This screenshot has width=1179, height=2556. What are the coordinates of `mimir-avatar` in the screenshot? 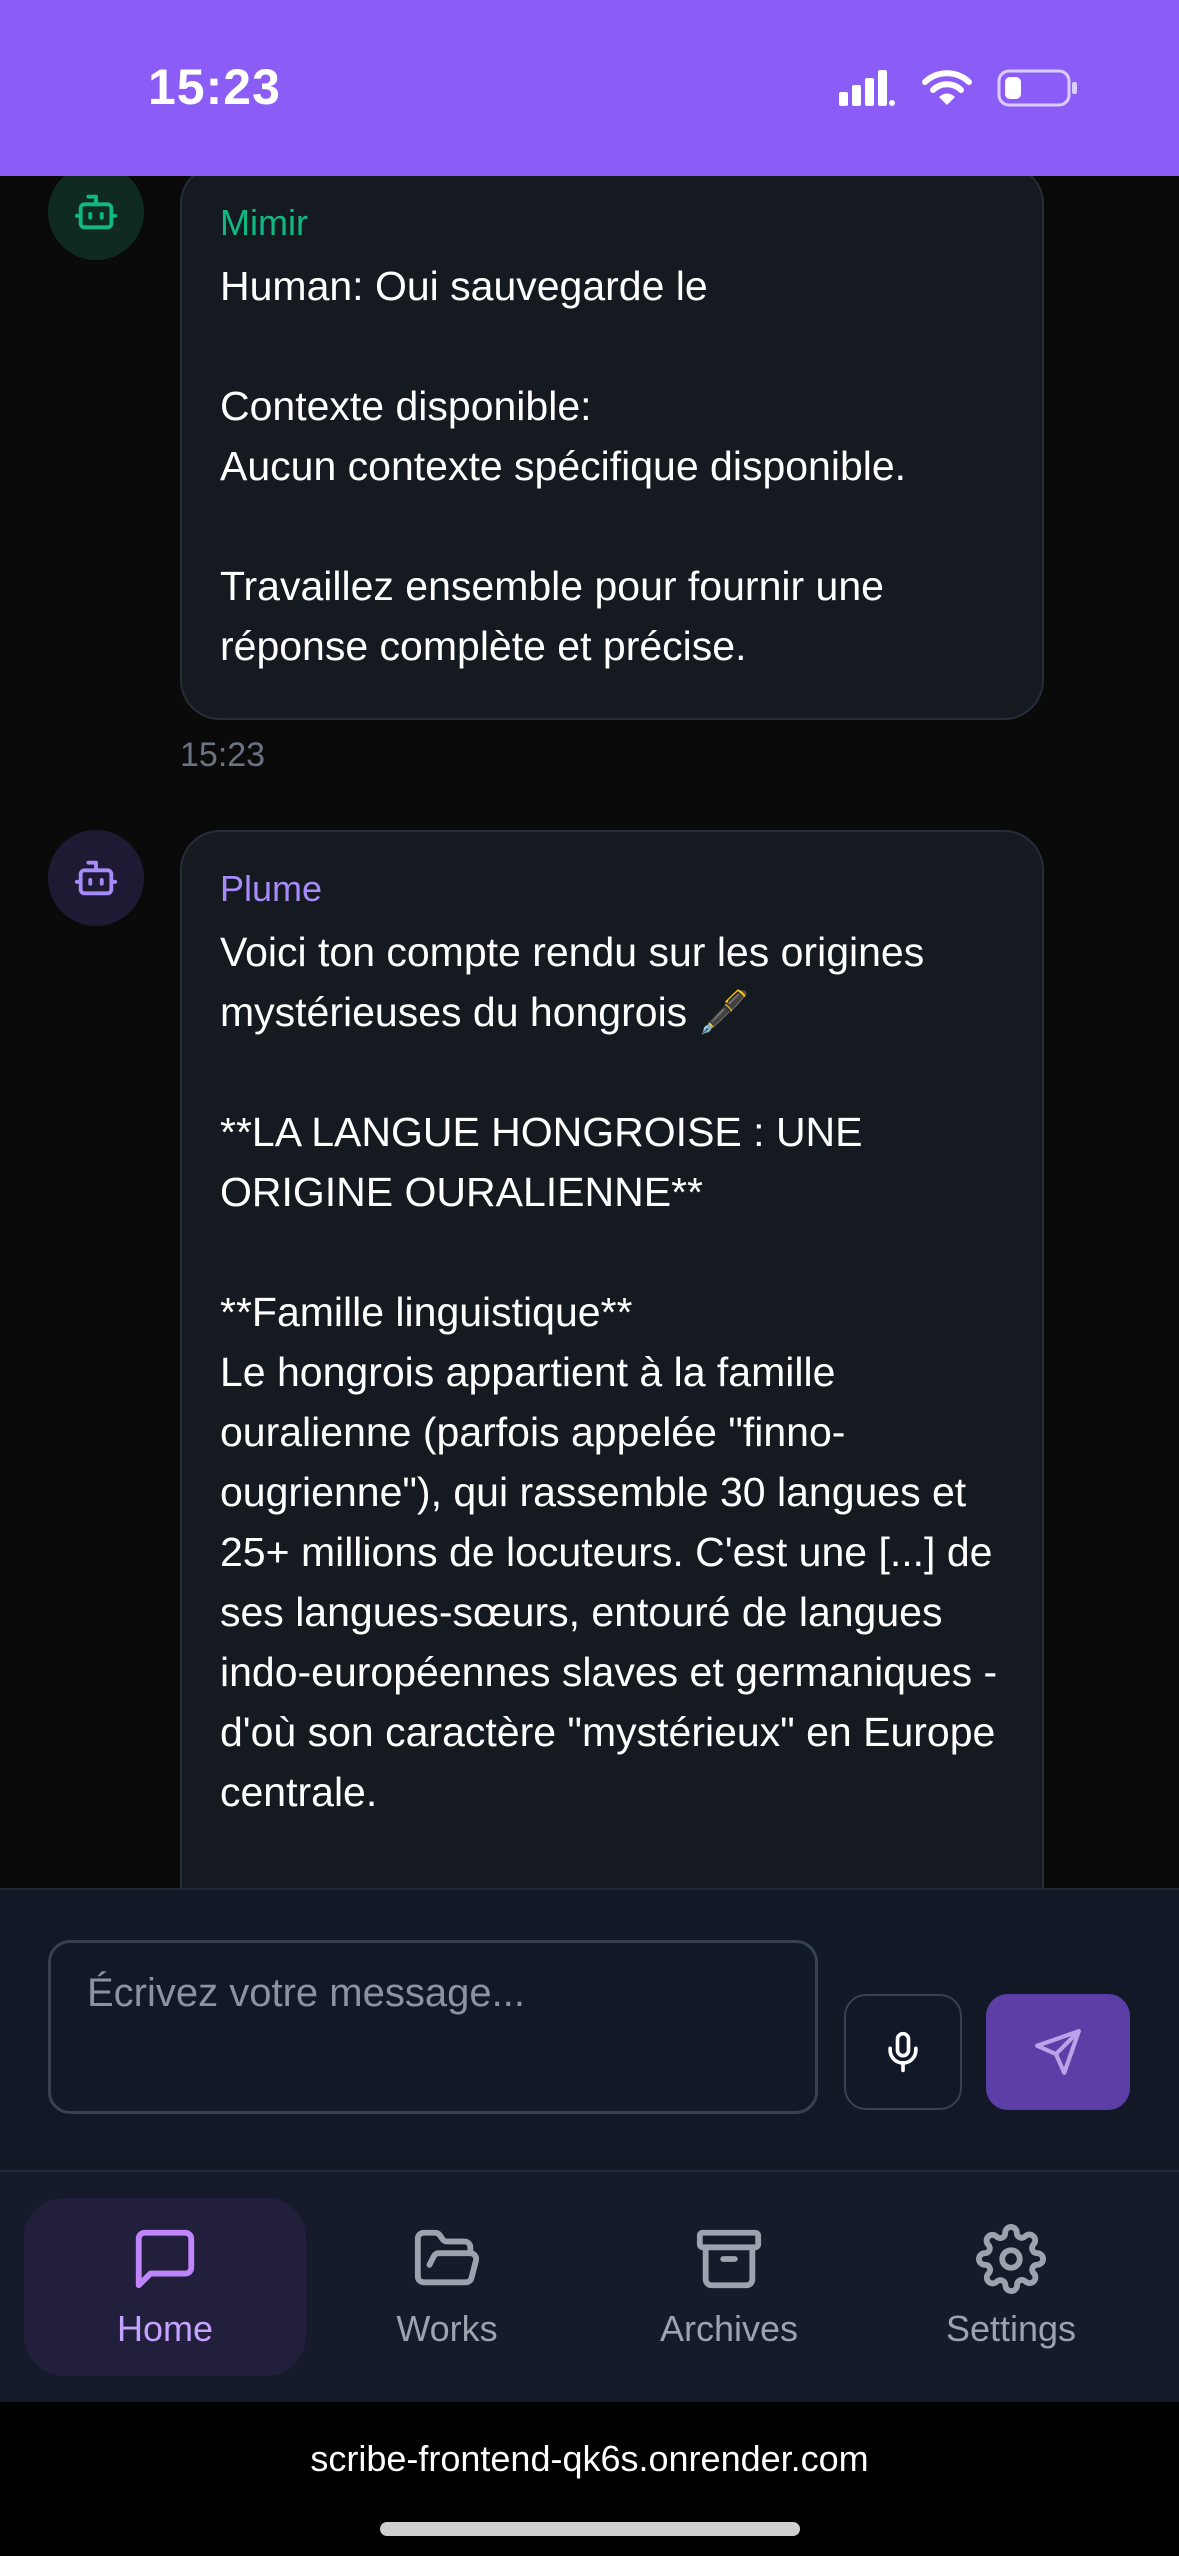 It's located at (96, 212).